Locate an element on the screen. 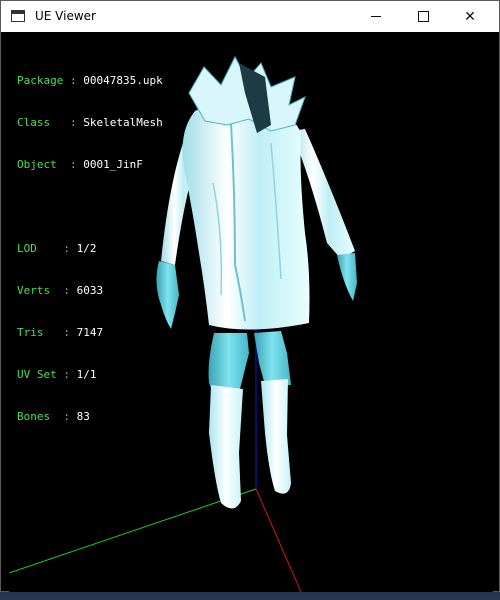  axis-x-line is located at coordinates (278, 540).